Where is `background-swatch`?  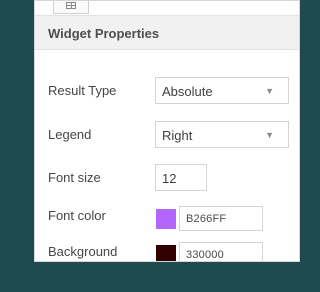
background-swatch is located at coordinates (166, 253).